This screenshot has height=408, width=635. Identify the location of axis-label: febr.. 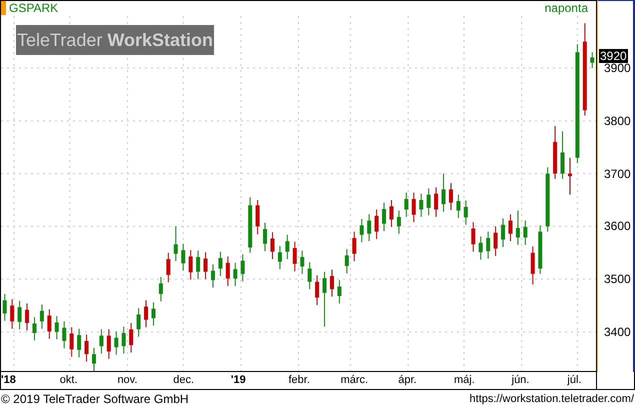
(299, 380).